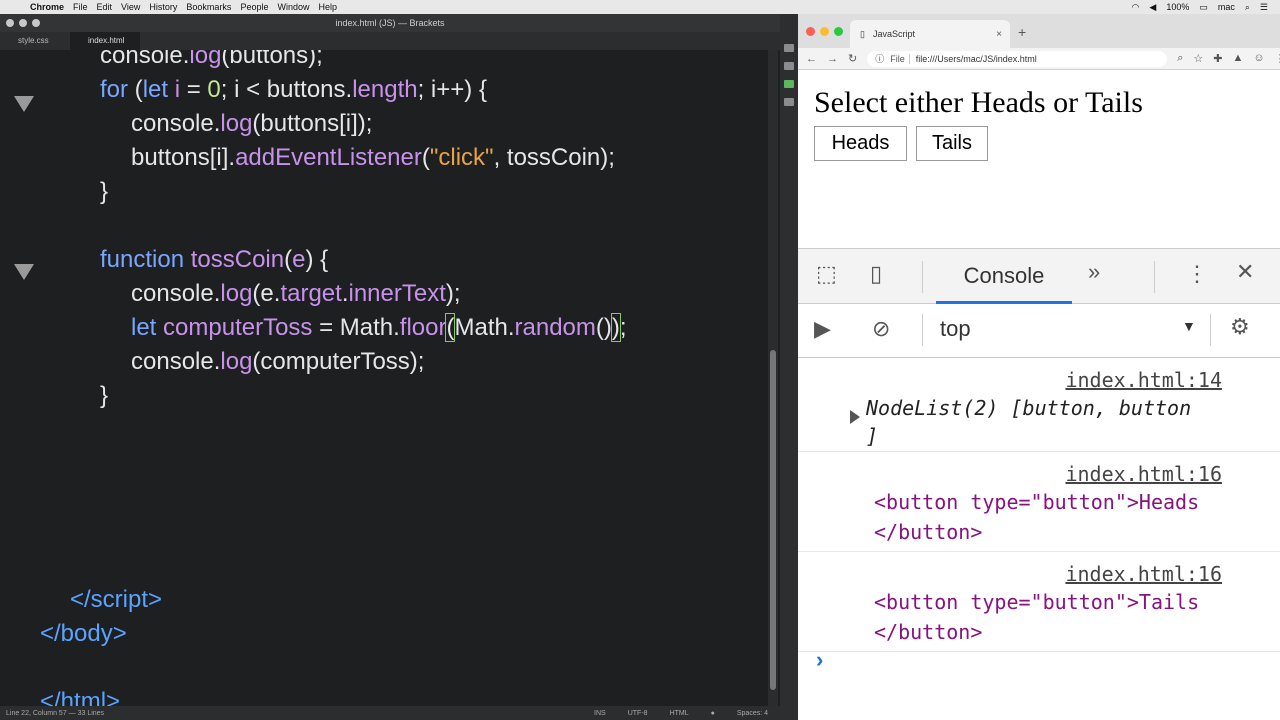 The height and width of the screenshot is (720, 1280). I want to click on menubar-status-area: ◠ ◀ 100% ▭ mac ⌕ ☰, so click(1206, 7).